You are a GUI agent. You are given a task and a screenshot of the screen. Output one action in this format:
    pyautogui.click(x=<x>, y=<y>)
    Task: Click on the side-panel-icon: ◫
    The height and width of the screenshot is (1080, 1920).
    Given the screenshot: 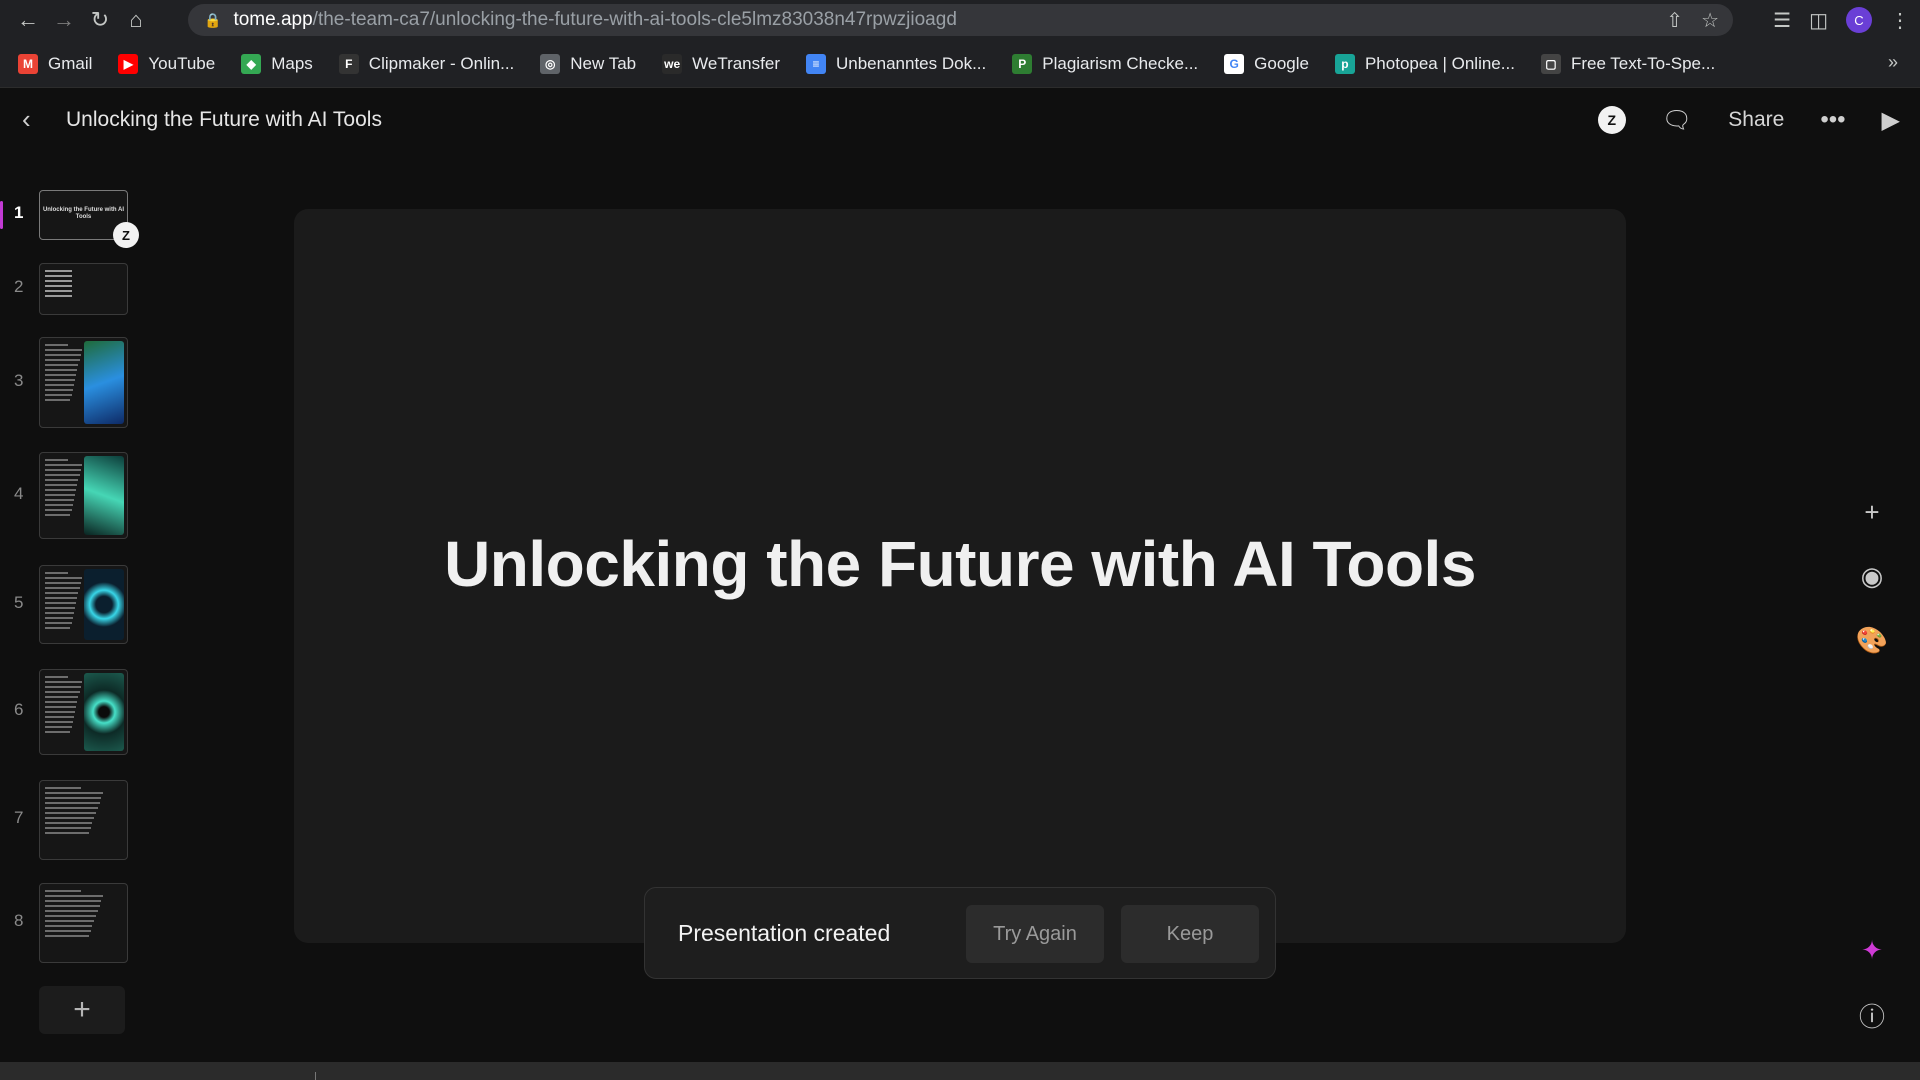 What is the action you would take?
    pyautogui.click(x=1818, y=20)
    